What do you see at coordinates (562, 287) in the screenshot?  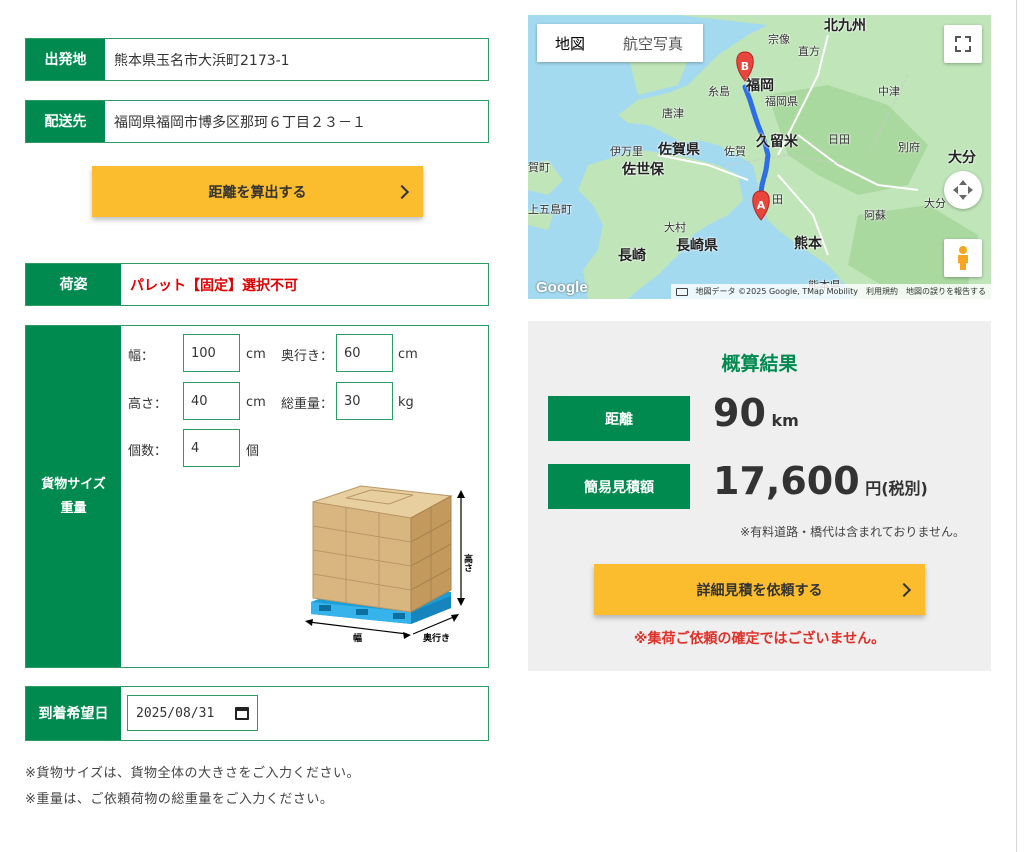 I see `google-logo: Google` at bounding box center [562, 287].